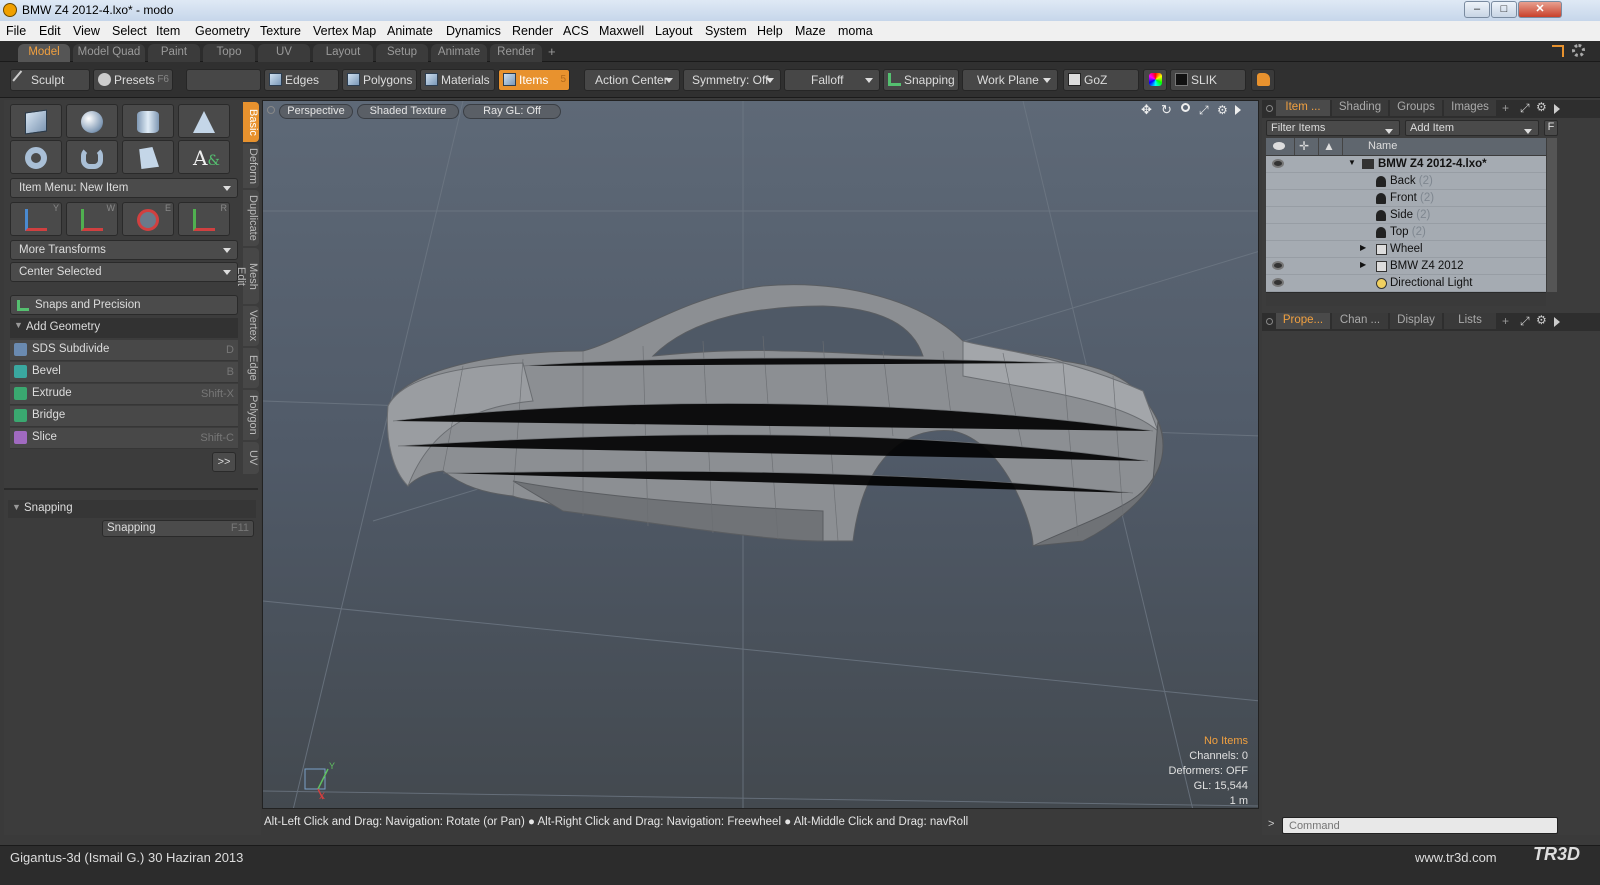 The width and height of the screenshot is (1600, 885). I want to click on shaded-texture-button: Shaded Texture, so click(408, 111).